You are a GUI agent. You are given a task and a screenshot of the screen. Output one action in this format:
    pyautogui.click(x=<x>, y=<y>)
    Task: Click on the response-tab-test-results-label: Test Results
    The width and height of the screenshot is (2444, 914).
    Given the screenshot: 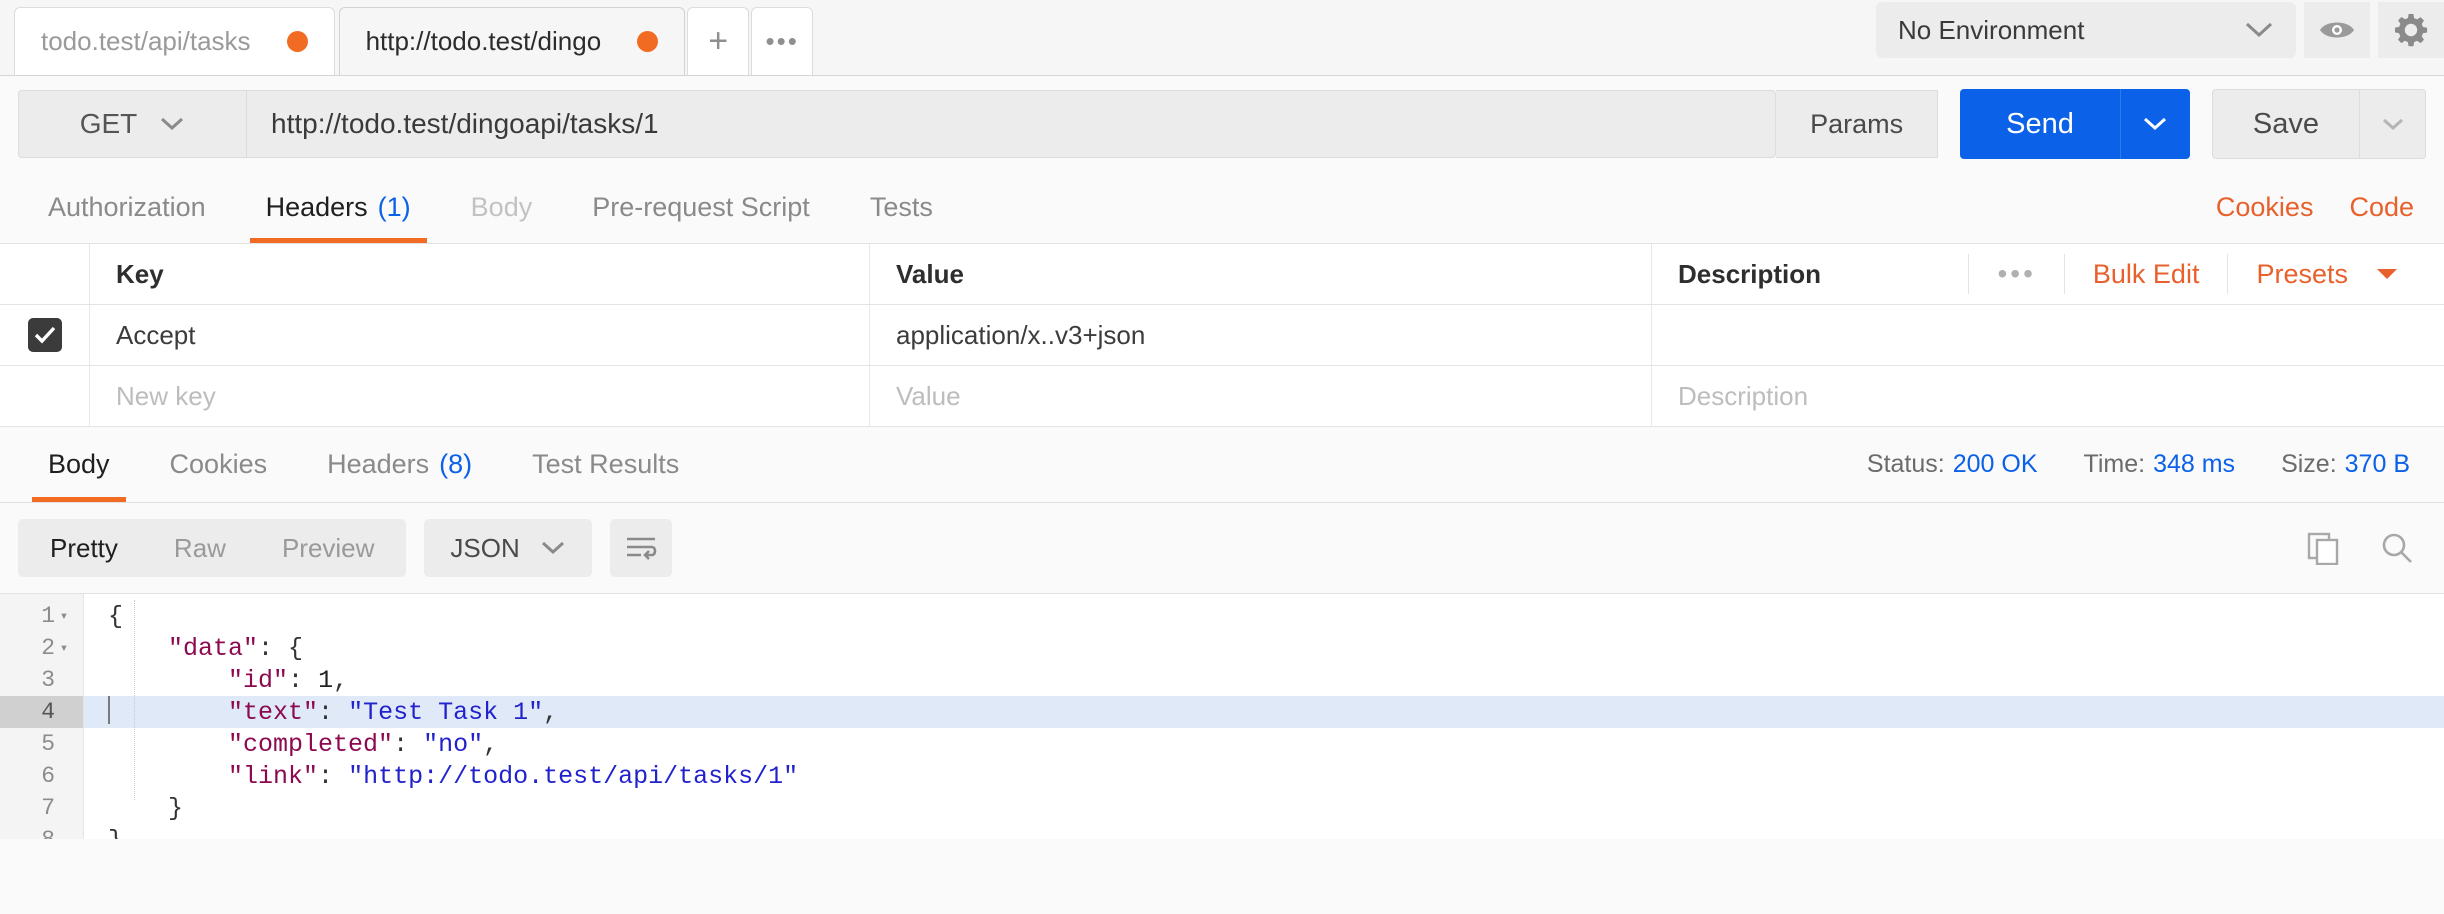 What is the action you would take?
    pyautogui.click(x=606, y=464)
    